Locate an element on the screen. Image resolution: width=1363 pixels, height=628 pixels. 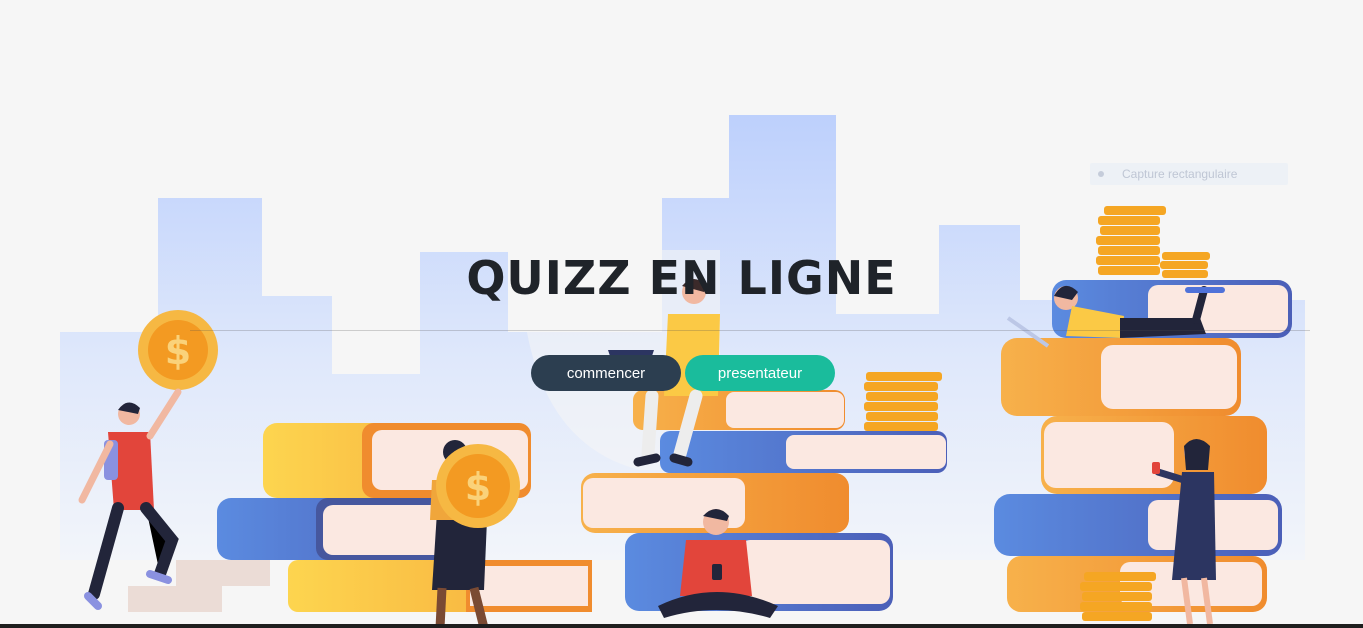
capture-tooltip-label: Capture rectangulaire is located at coordinates (1180, 174).